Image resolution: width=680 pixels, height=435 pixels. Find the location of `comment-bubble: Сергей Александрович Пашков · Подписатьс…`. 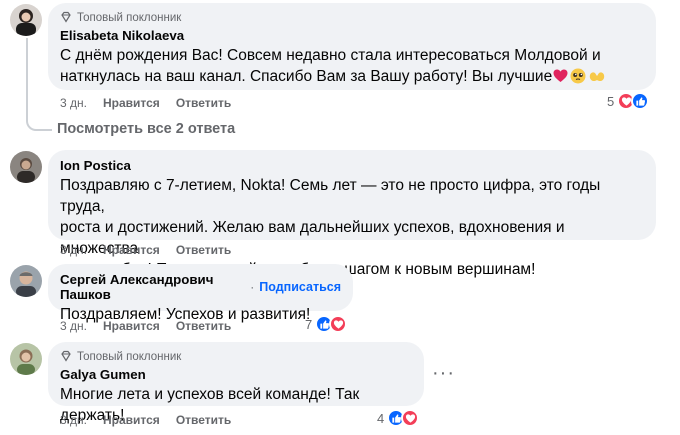

comment-bubble: Сергей Александрович Пашков · Подписатьс… is located at coordinates (200, 293).